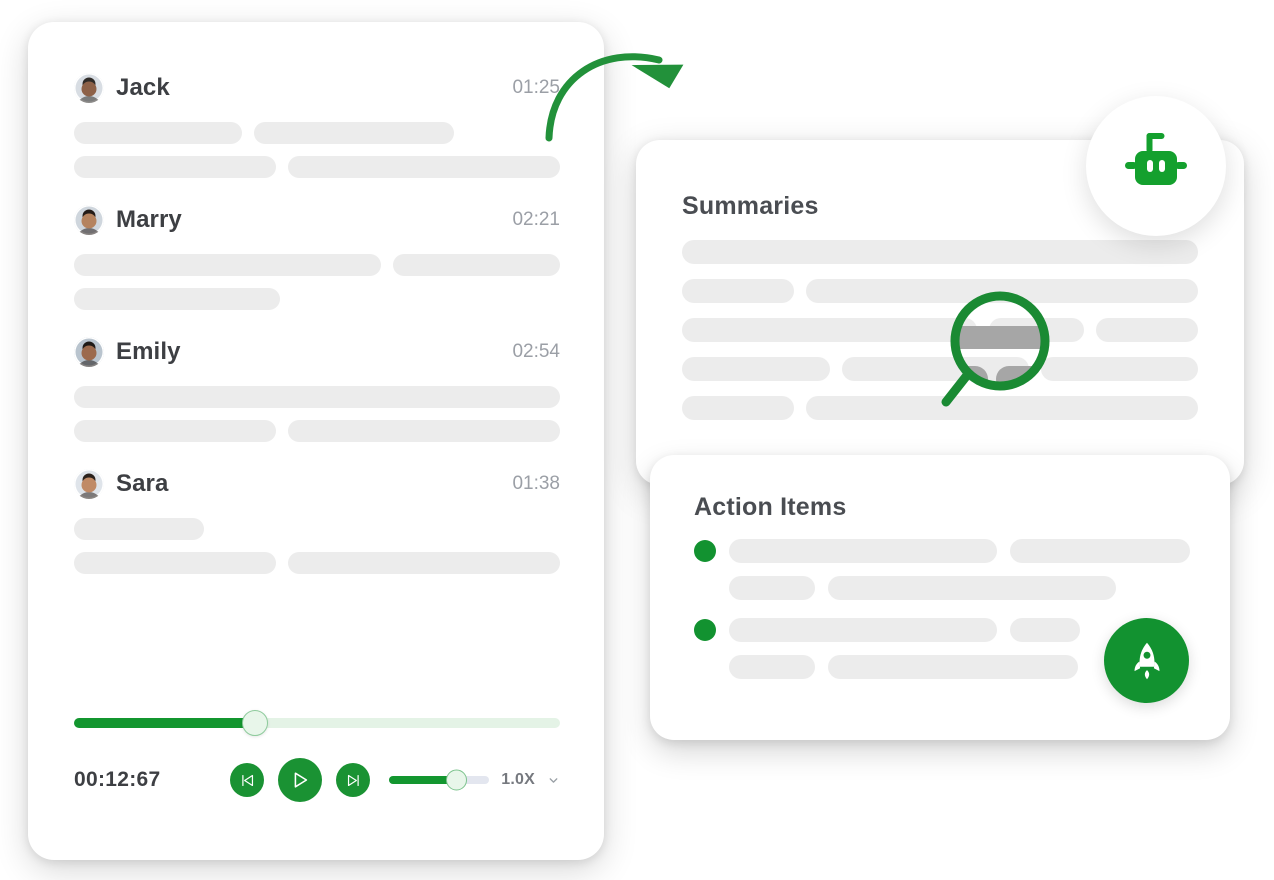 The image size is (1274, 880). Describe the element at coordinates (1156, 159) in the screenshot. I see `robot-icon` at that location.